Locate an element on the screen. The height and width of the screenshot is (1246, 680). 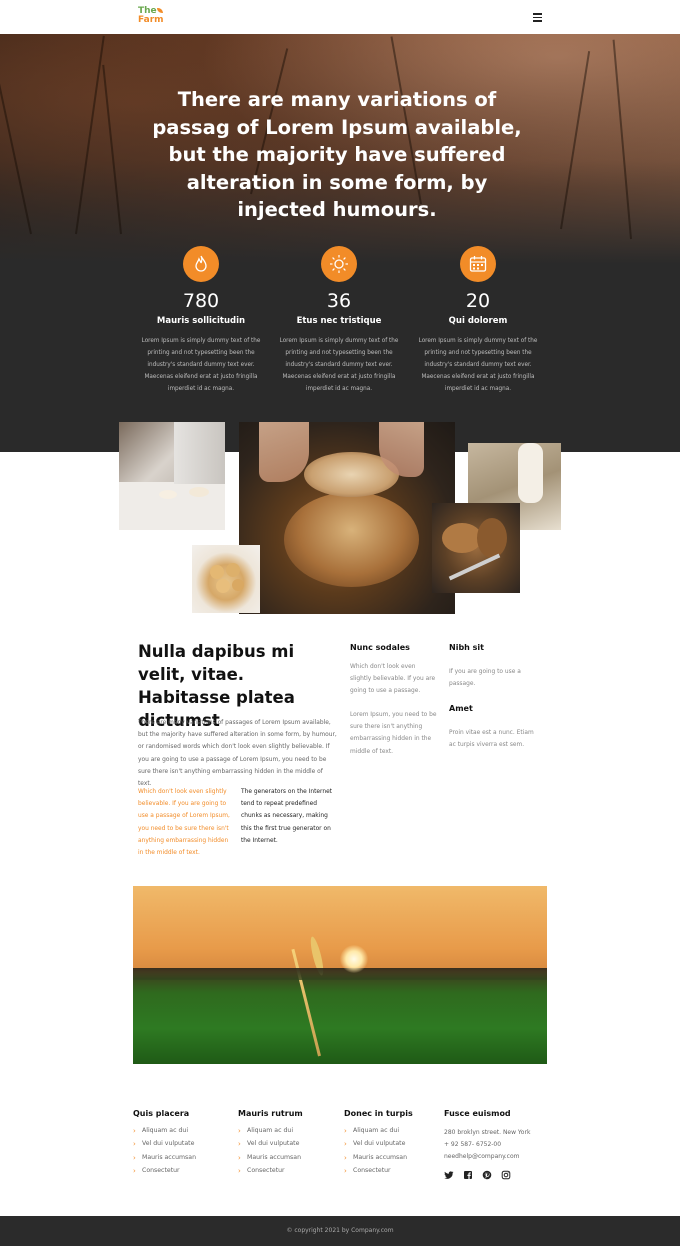
footer-heading: Mauris rutrum is located at coordinates (270, 1113).